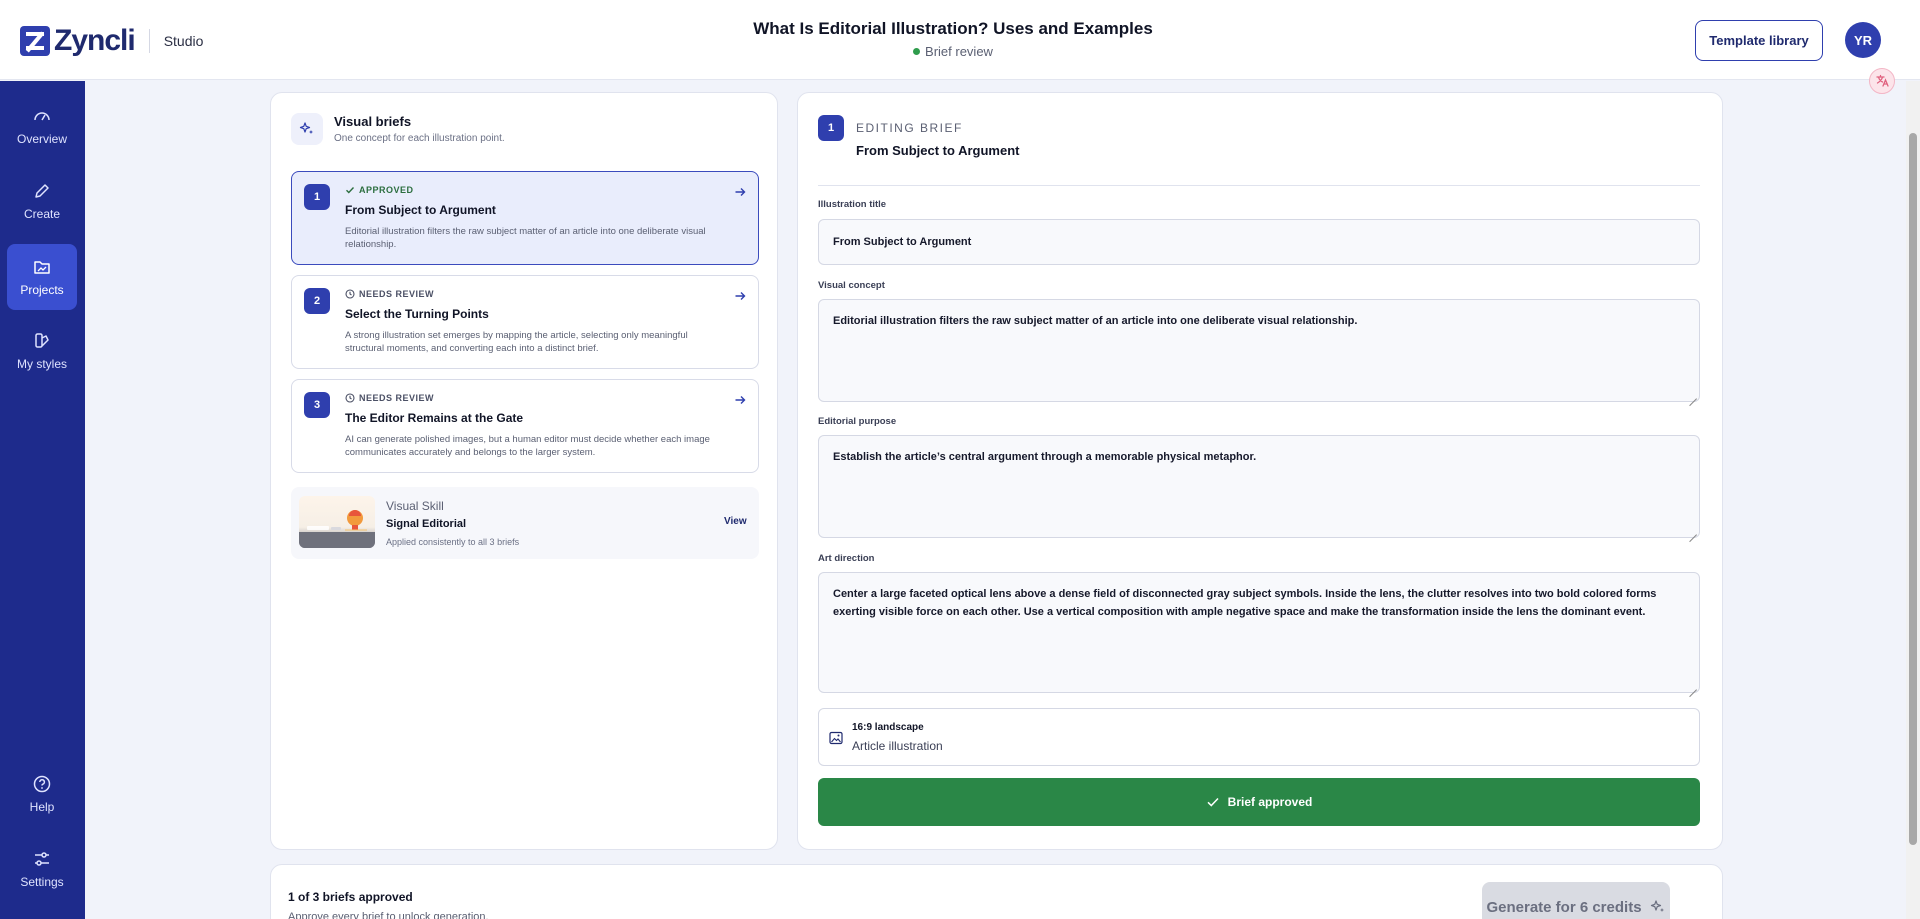 The width and height of the screenshot is (1920, 919). I want to click on sidebar-item-my-styles: My styles, so click(42, 351).